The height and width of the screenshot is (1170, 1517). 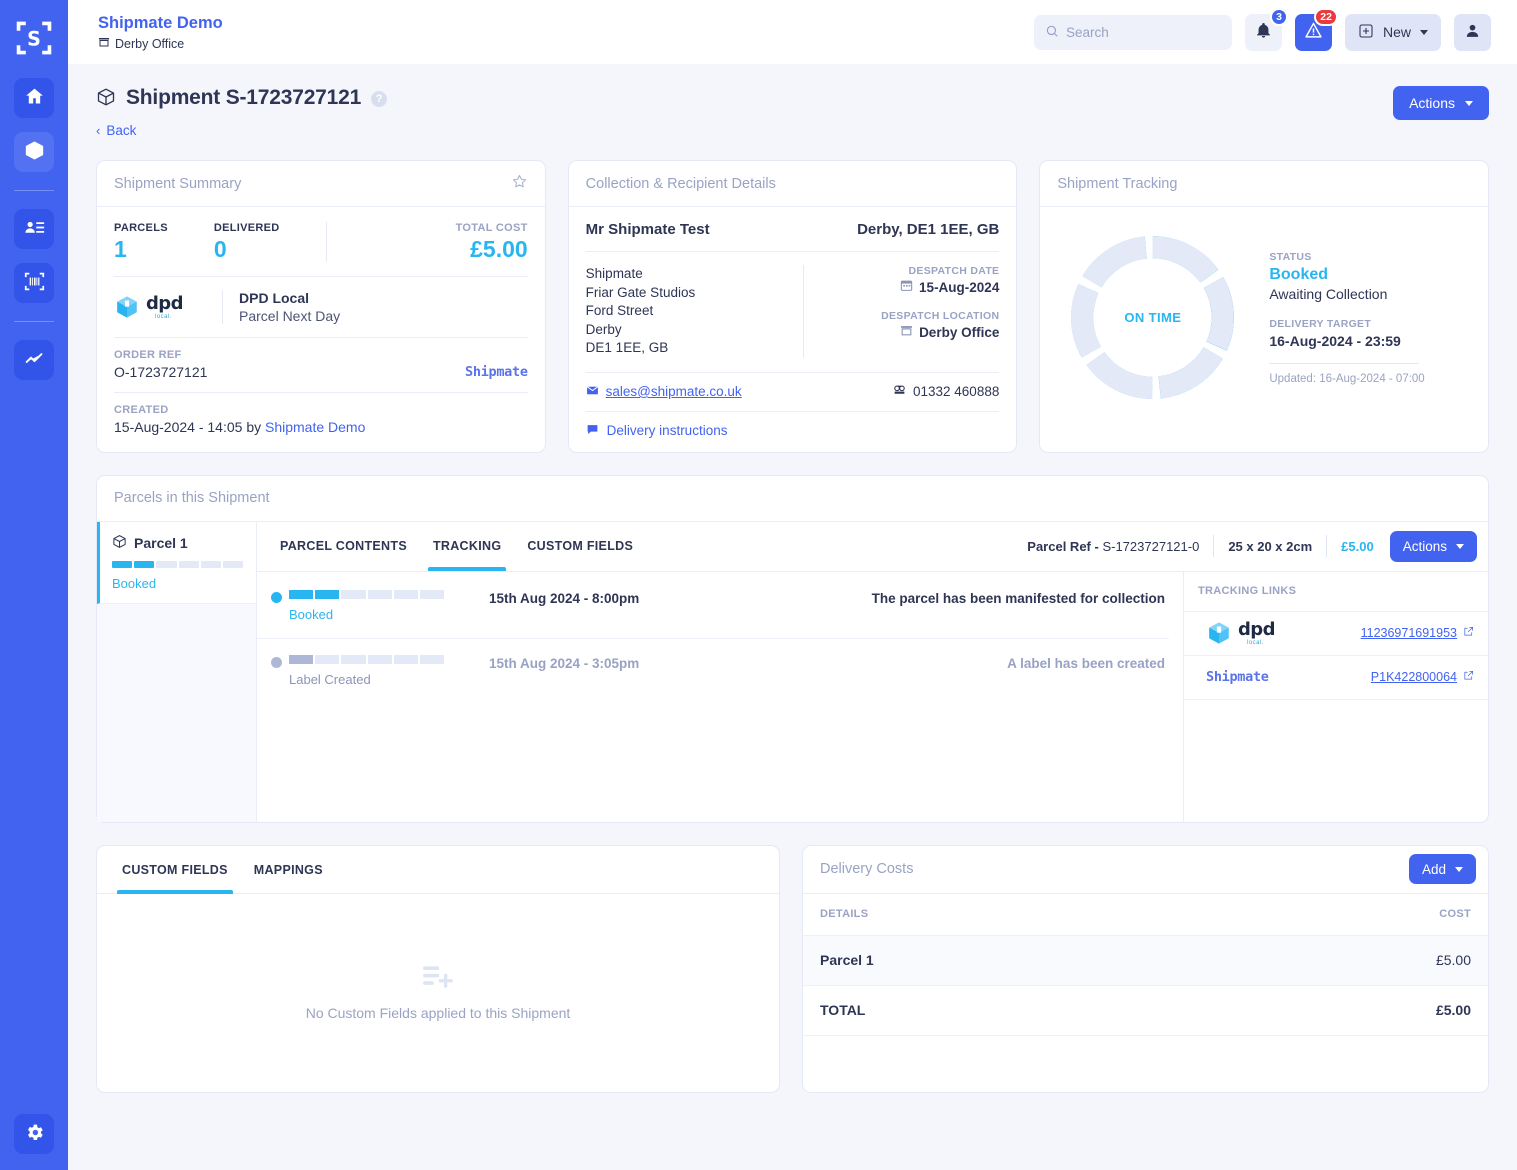 I want to click on alerts-badge: 22, so click(x=1326, y=16).